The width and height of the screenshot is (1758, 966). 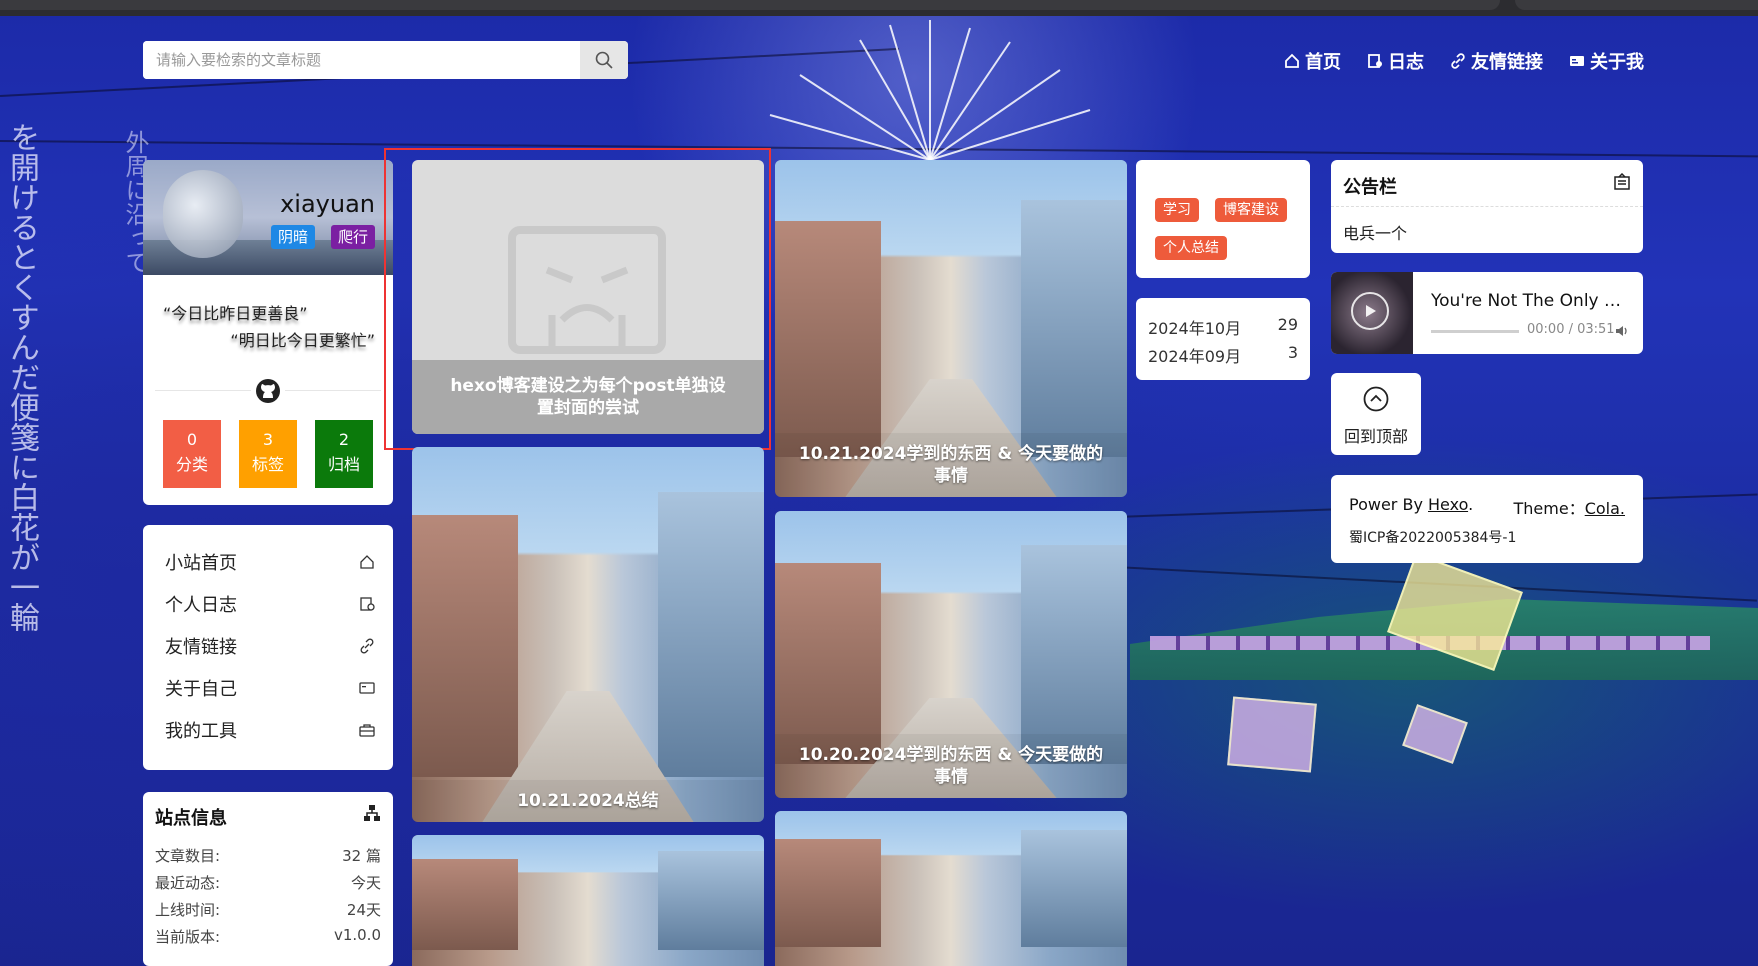 I want to click on menu-item-about: 关于自己, so click(x=270, y=688).